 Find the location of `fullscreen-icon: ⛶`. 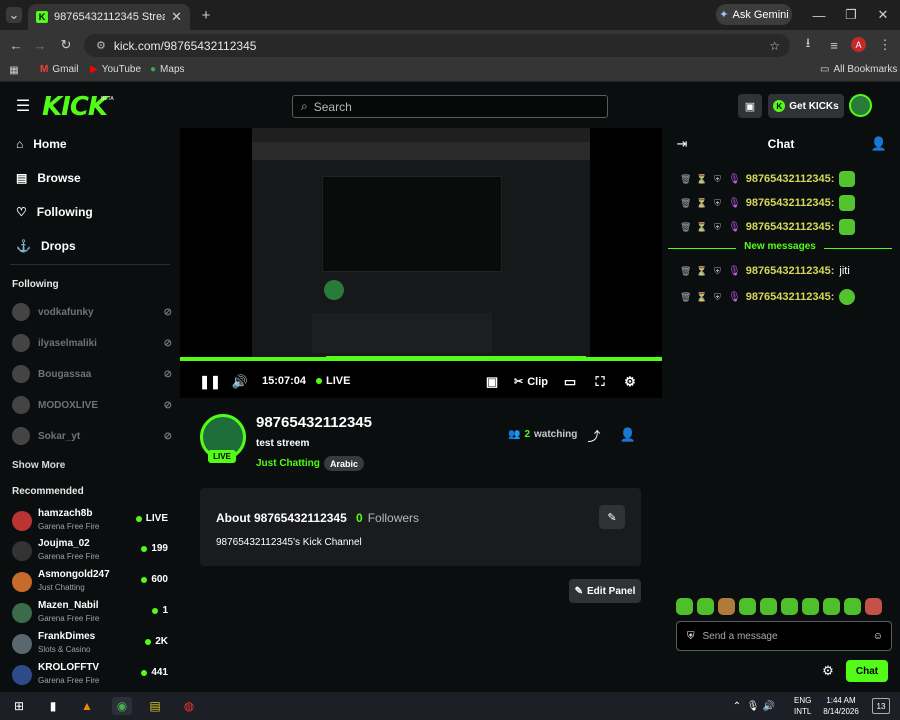

fullscreen-icon: ⛶ is located at coordinates (600, 382).